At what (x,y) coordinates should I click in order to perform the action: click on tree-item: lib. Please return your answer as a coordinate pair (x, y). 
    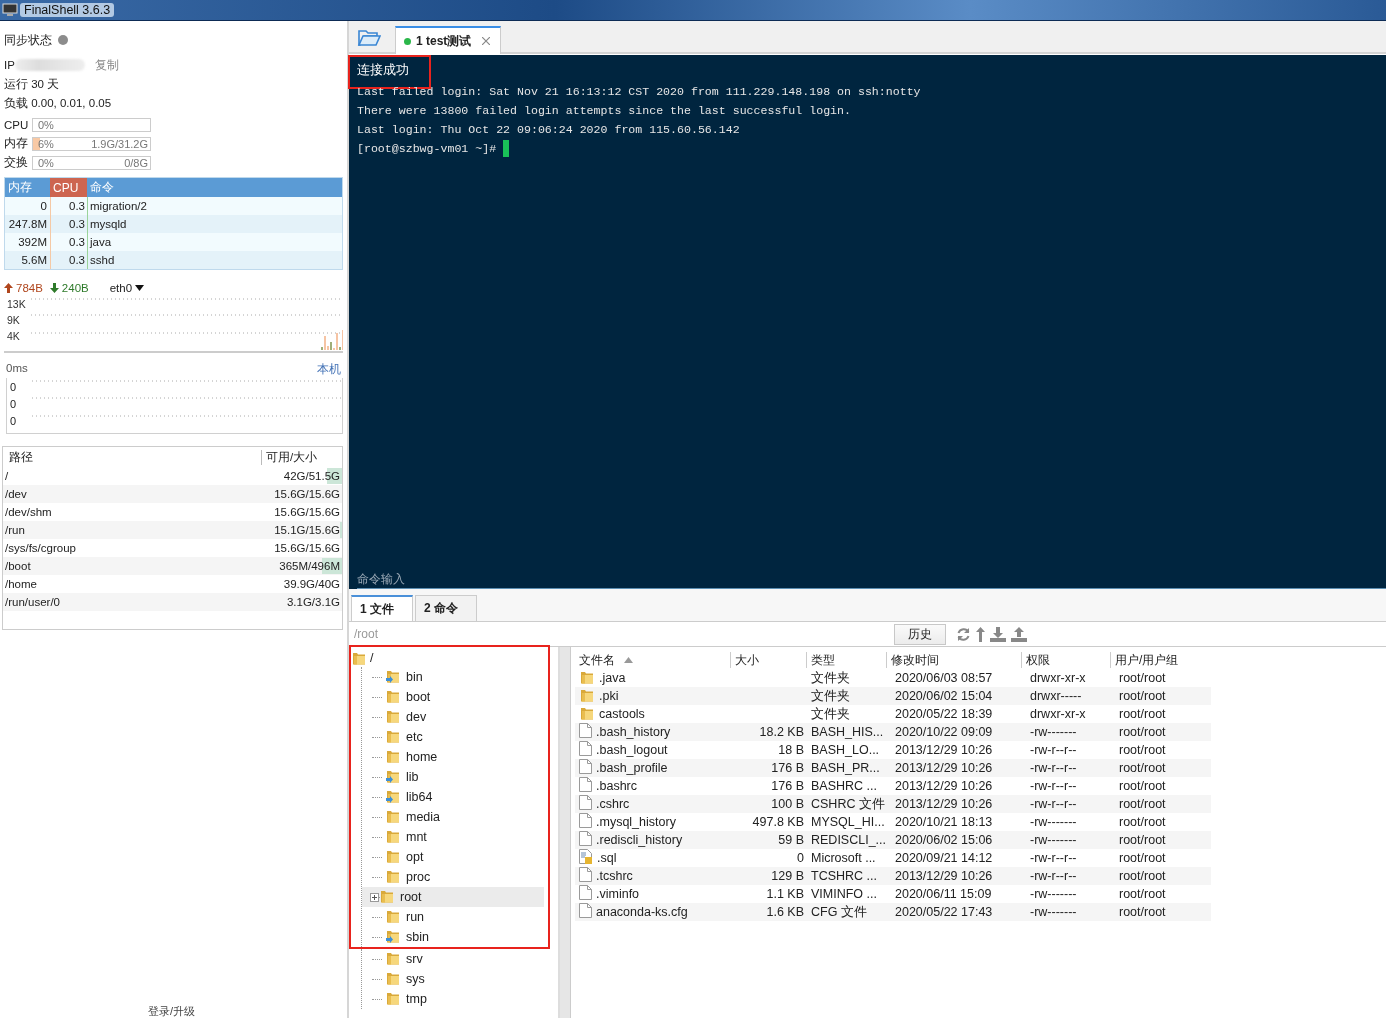
    Looking at the image, I should click on (453, 777).